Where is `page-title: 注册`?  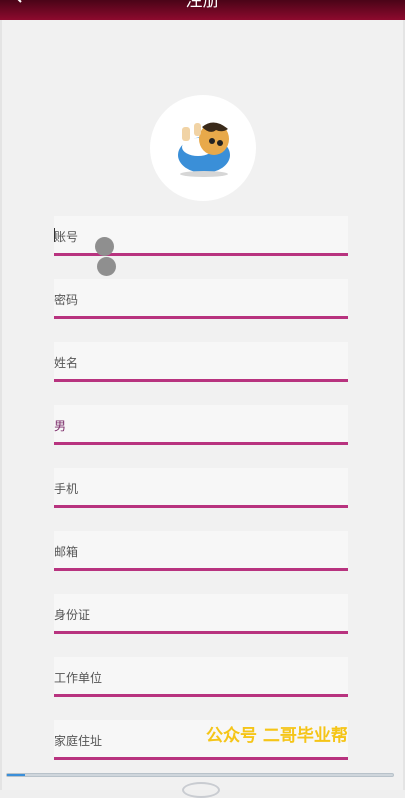
page-title: 注册 is located at coordinates (202, 5).